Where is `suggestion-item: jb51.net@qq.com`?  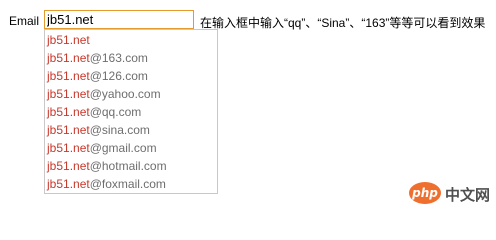
suggestion-item: jb51.net@qq.com is located at coordinates (131, 112).